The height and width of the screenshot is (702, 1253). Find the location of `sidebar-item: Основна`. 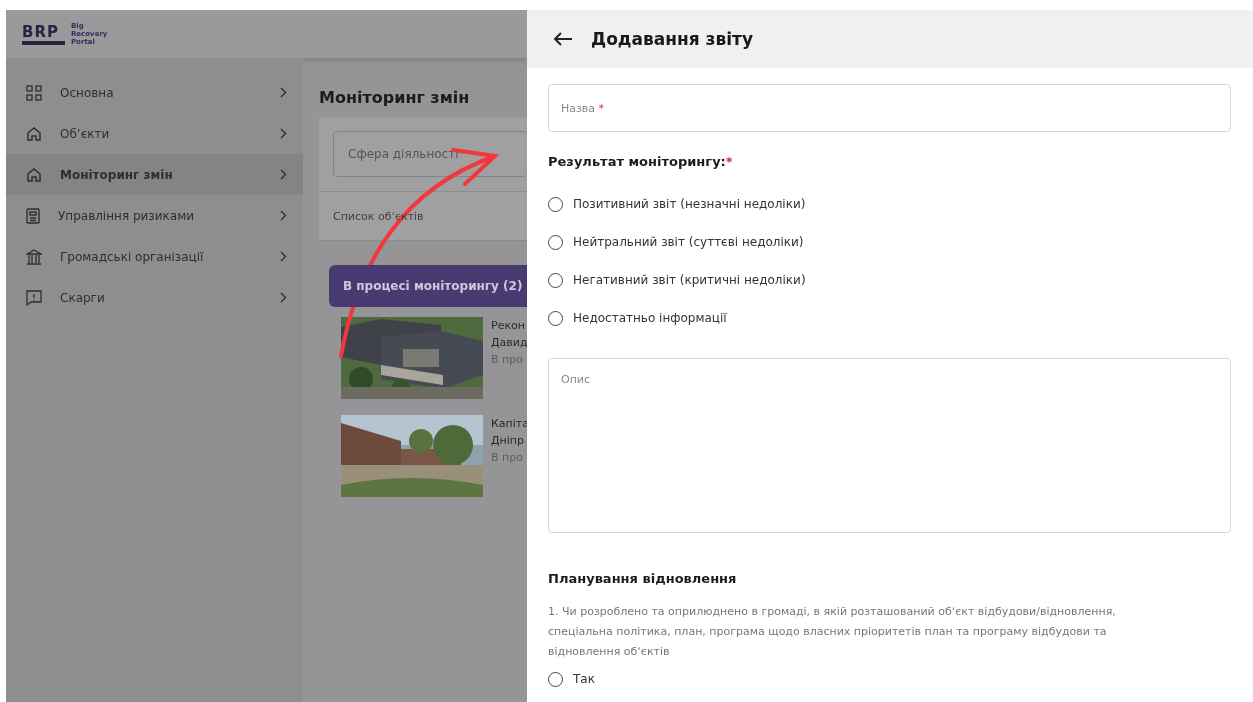

sidebar-item: Основна is located at coordinates (154, 92).